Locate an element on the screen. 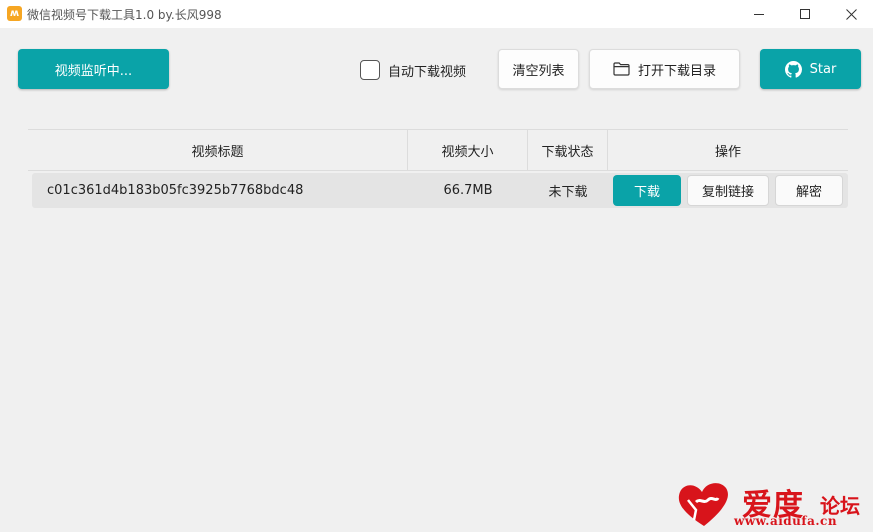  video-size-cell: 66.7MB is located at coordinates (468, 190).